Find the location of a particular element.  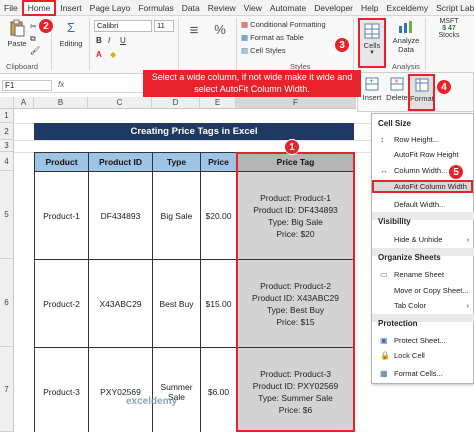

tab-page-layout: Page Layo is located at coordinates (110, 8).